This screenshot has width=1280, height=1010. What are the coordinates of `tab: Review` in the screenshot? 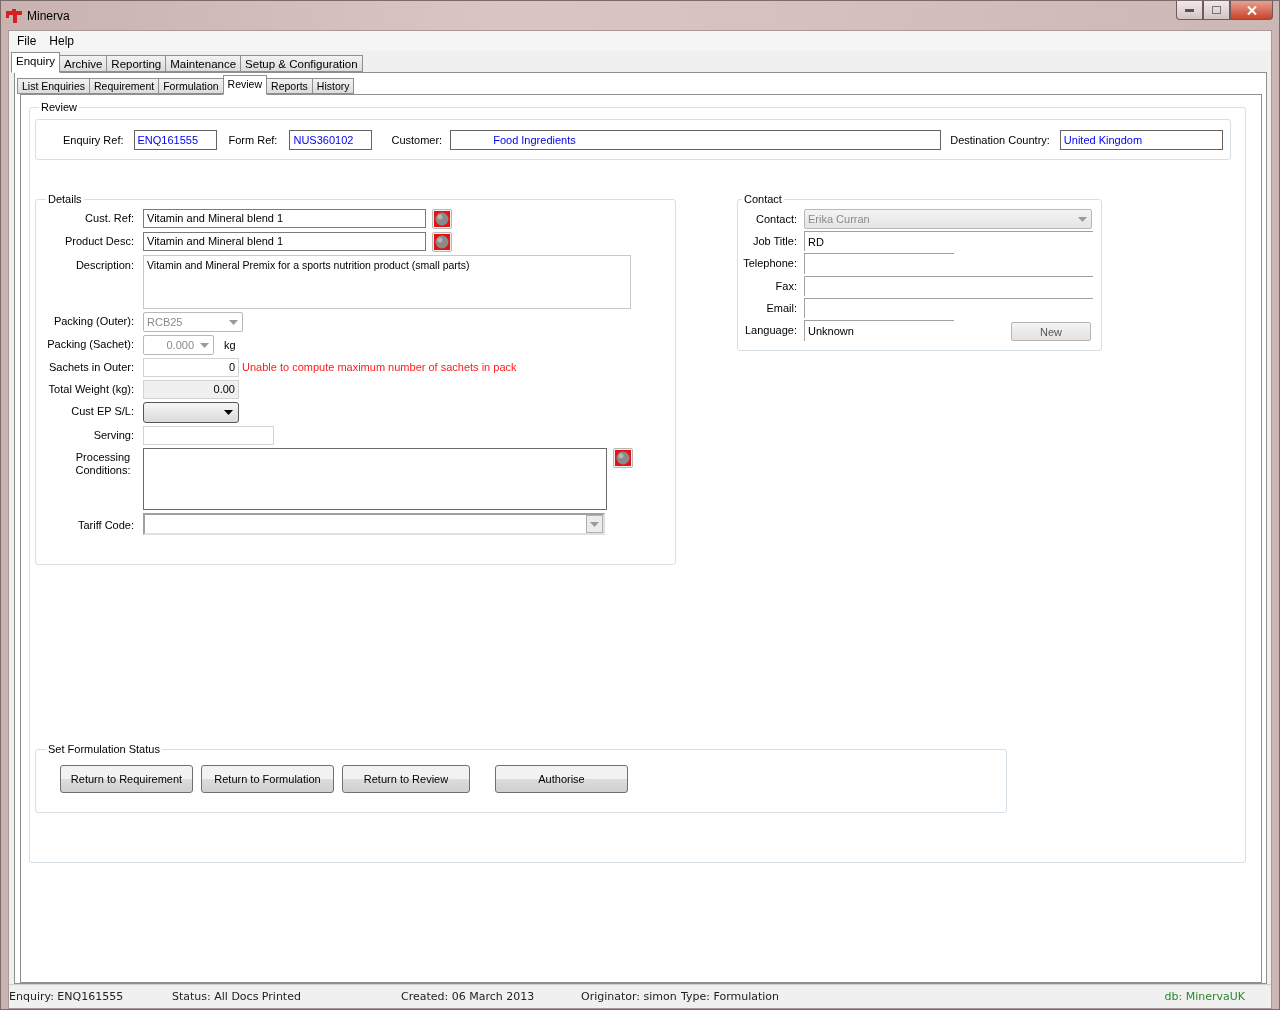 It's located at (245, 85).